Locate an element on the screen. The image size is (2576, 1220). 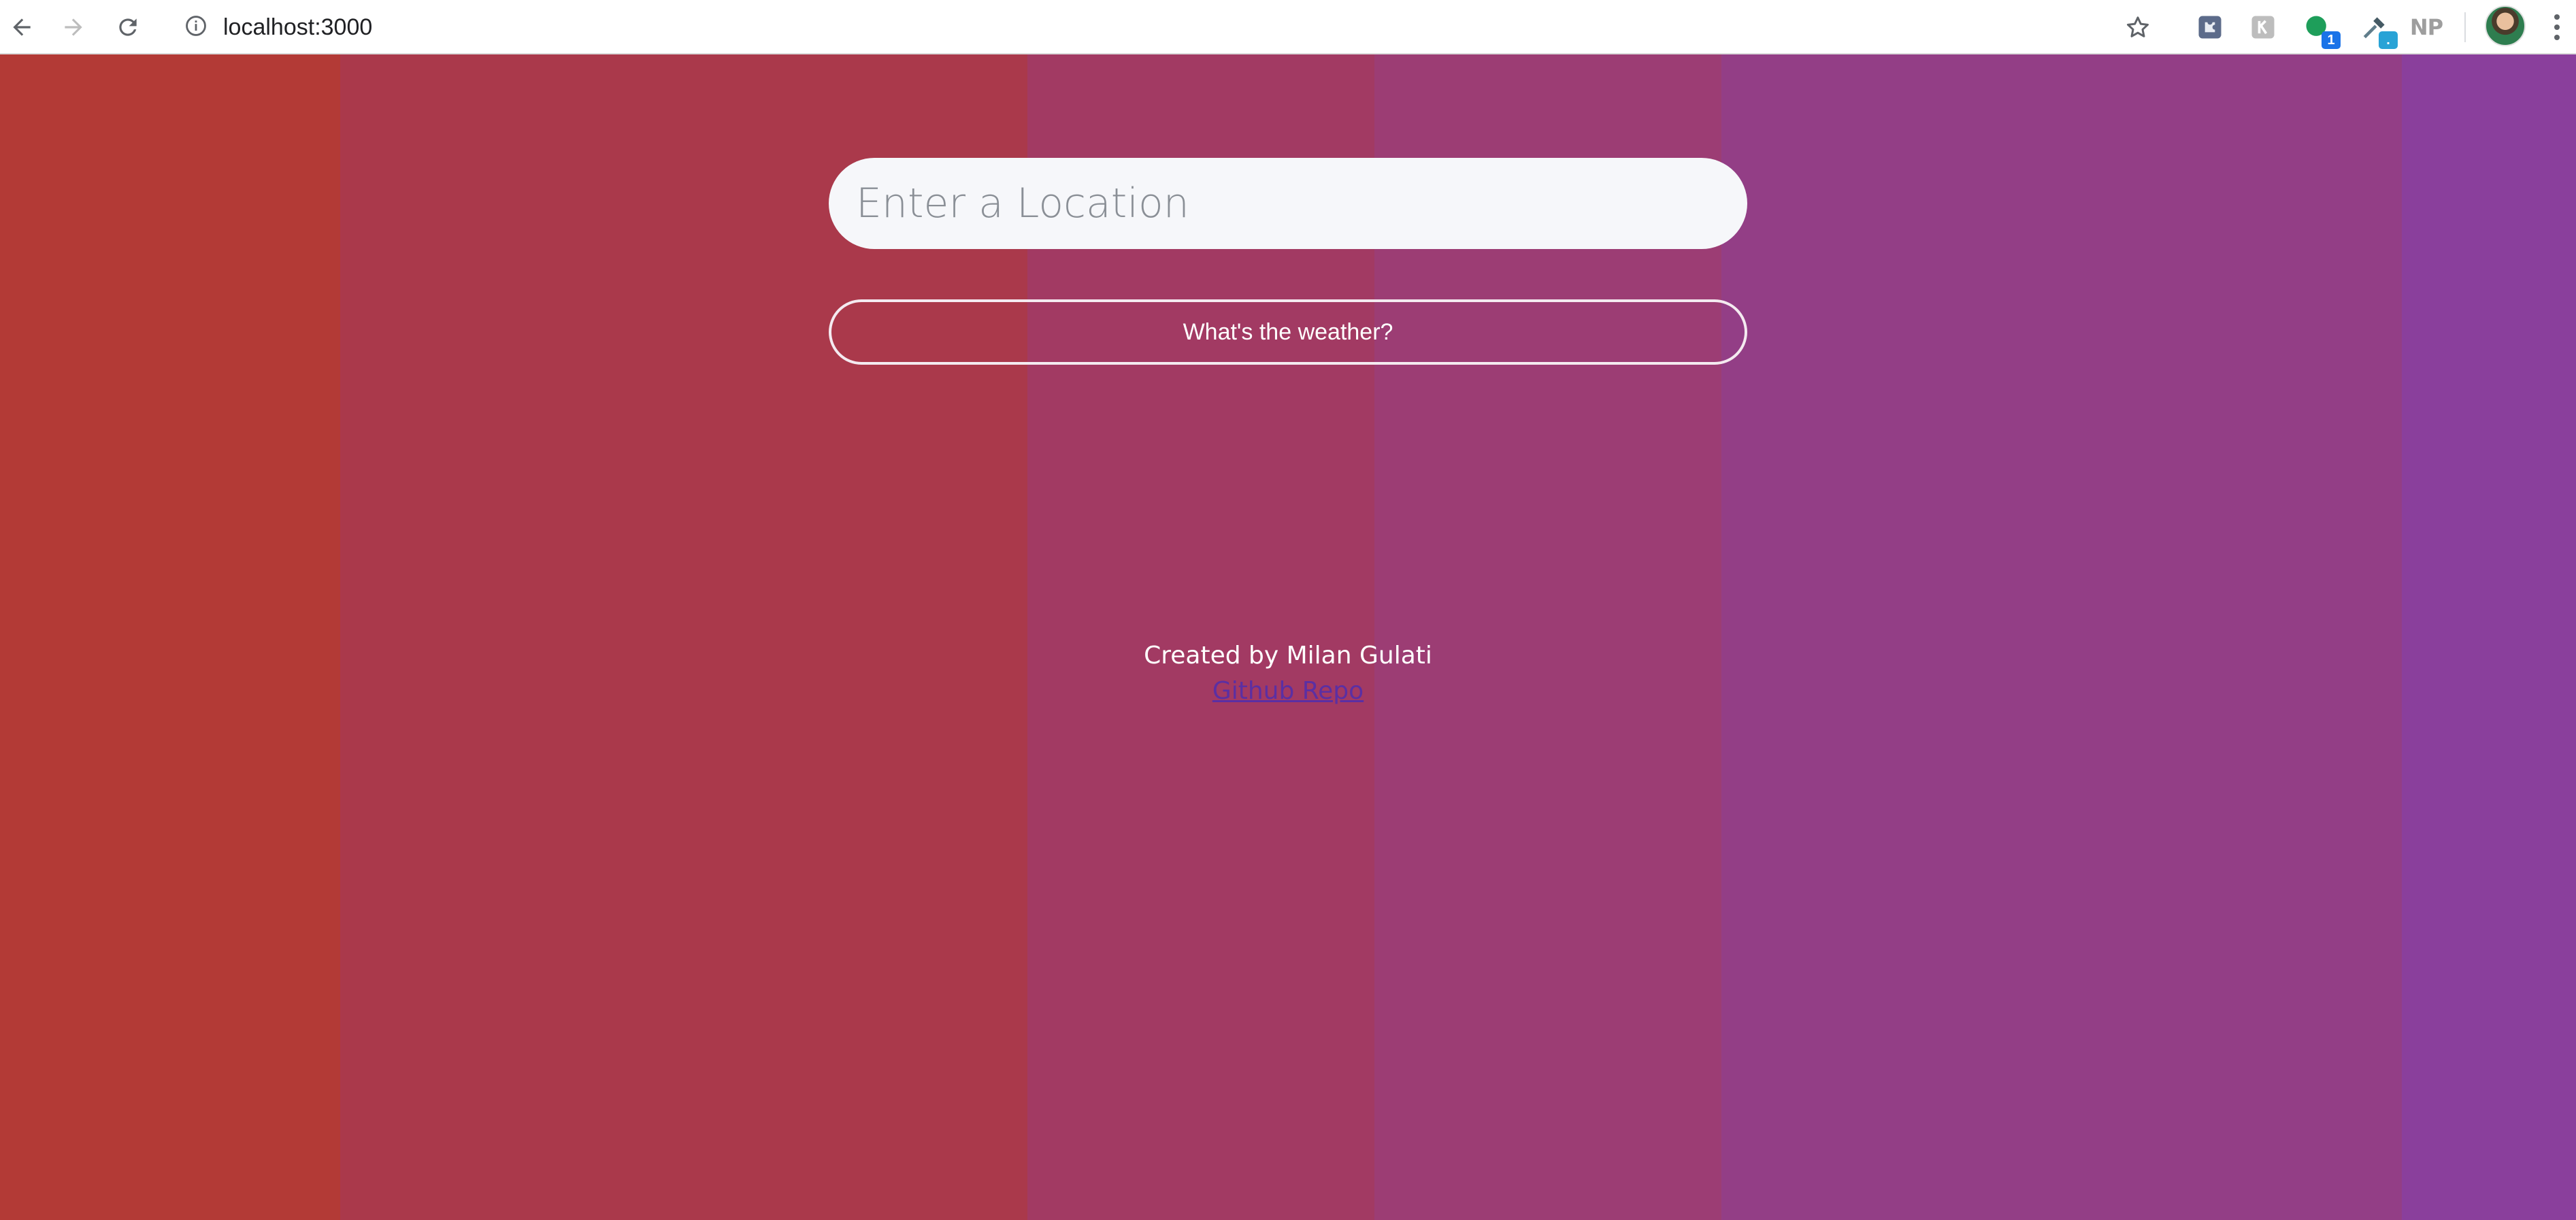
browser-toolbar: localhost:3000 1 . NP is located at coordinates (1288, 27).